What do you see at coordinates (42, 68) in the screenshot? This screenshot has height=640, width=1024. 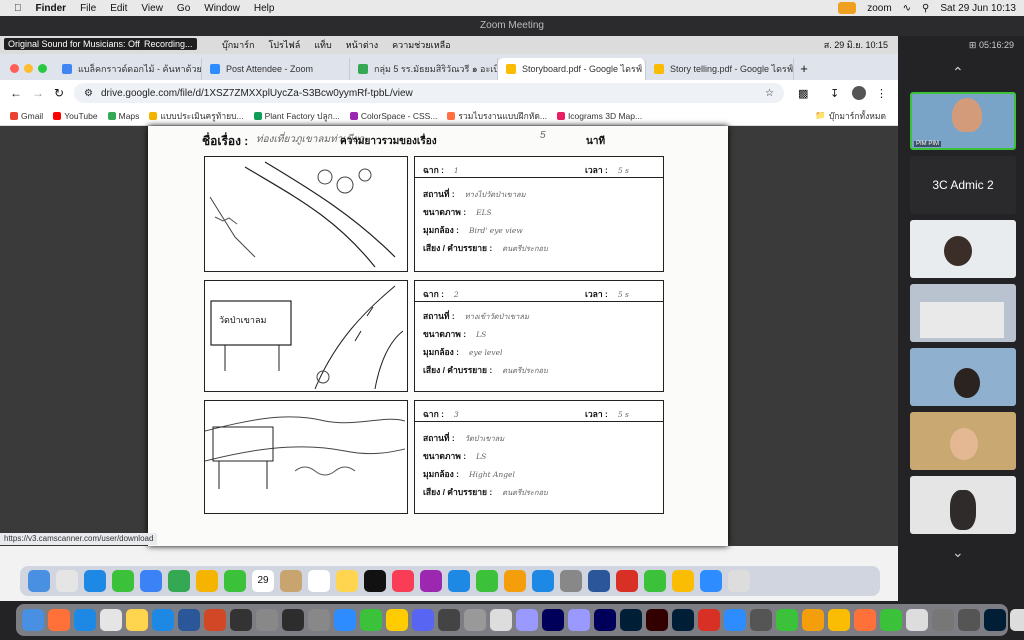 I see `maximize-window-button` at bounding box center [42, 68].